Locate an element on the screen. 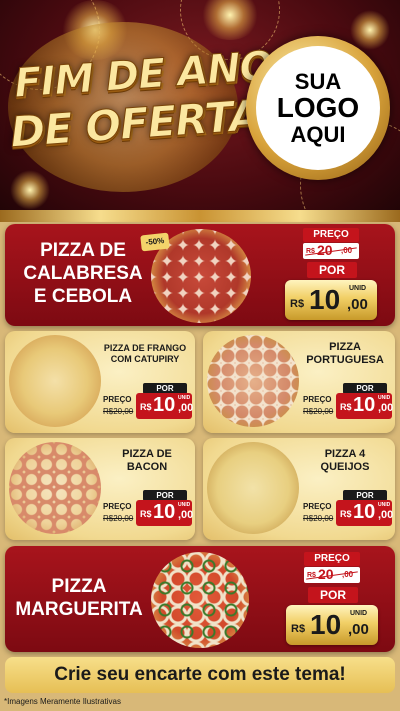 The height and width of the screenshot is (711, 400). product-name: PIZZA 4 QUEIJOS is located at coordinates (345, 461).